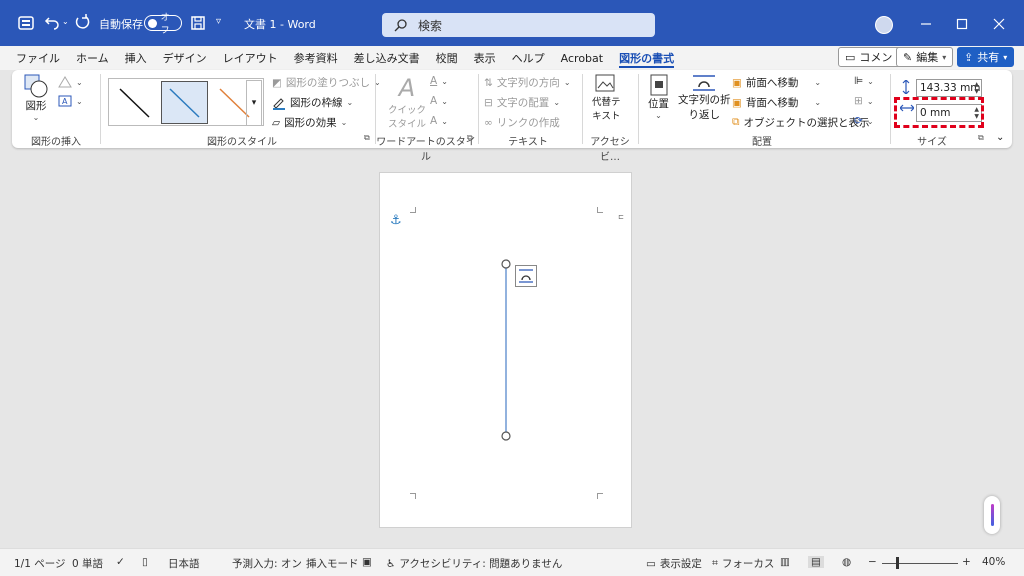 This screenshot has width=1024, height=576. What do you see at coordinates (439, 121) in the screenshot?
I see `text-effects-button: A ⌄` at bounding box center [439, 121].